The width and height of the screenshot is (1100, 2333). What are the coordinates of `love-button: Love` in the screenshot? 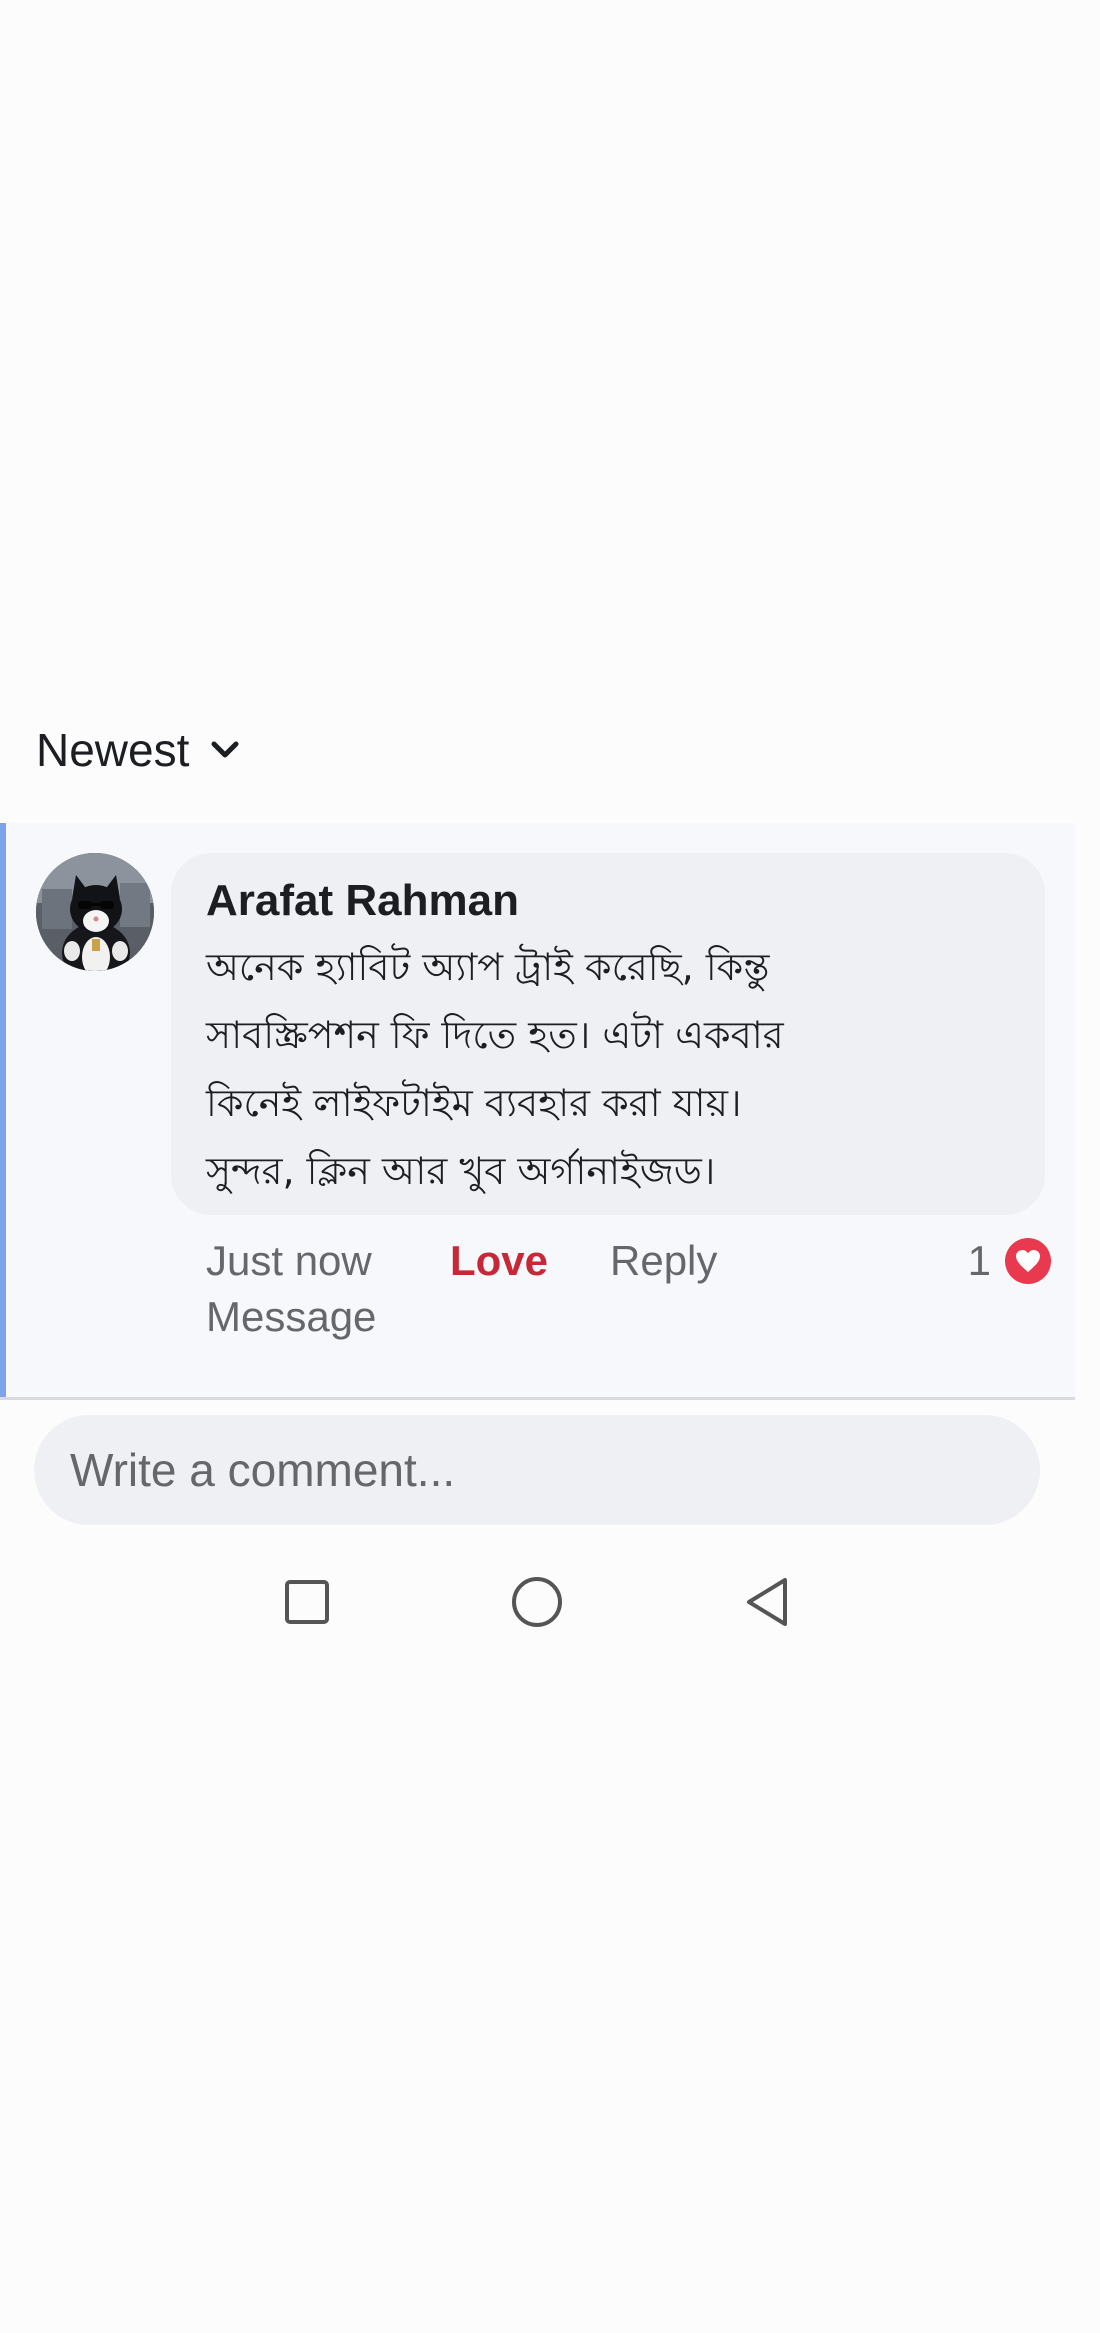 It's located at (499, 1261).